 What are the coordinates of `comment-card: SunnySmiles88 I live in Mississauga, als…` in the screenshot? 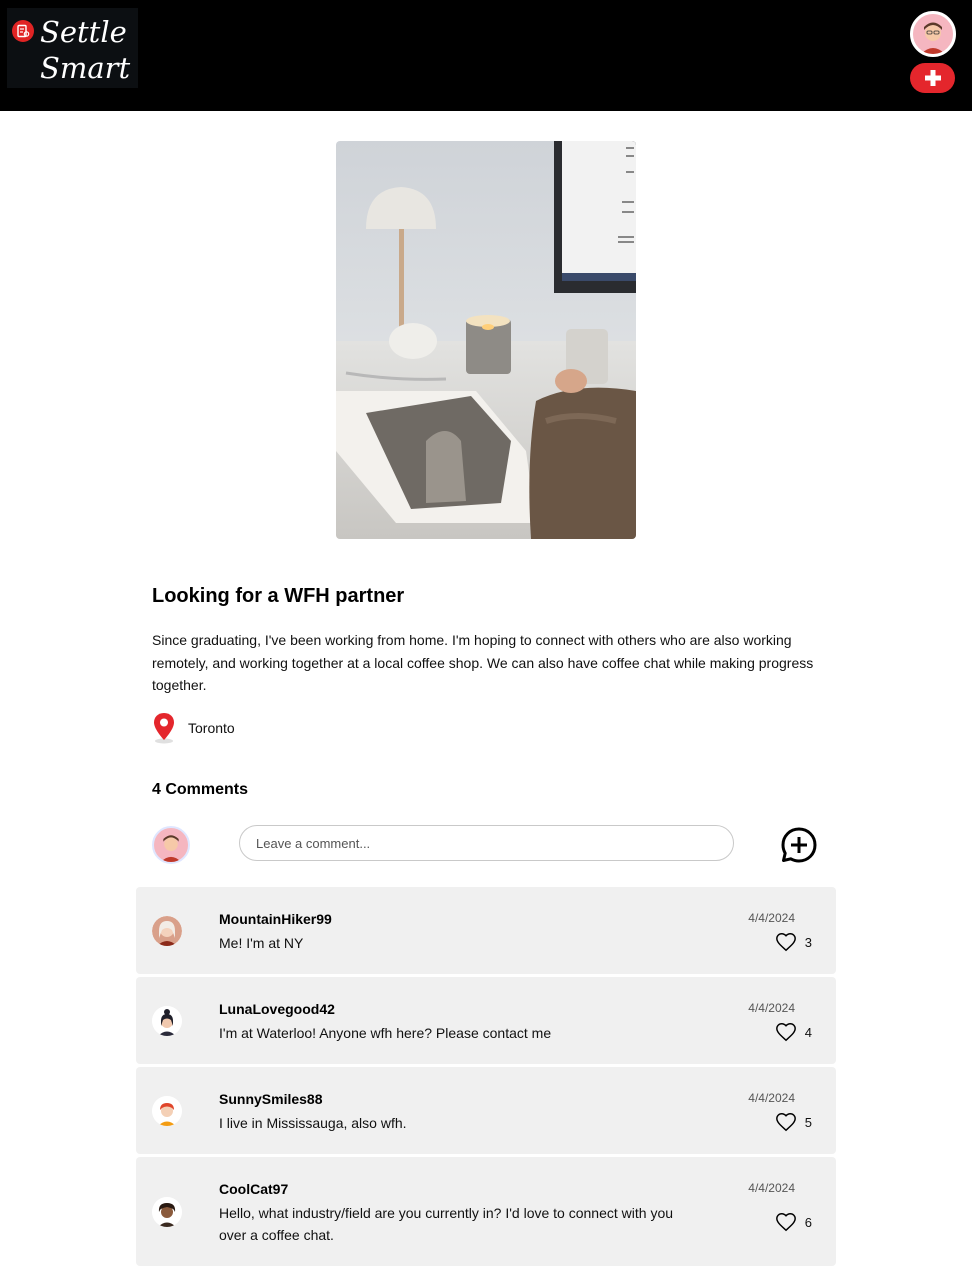 It's located at (486, 1110).